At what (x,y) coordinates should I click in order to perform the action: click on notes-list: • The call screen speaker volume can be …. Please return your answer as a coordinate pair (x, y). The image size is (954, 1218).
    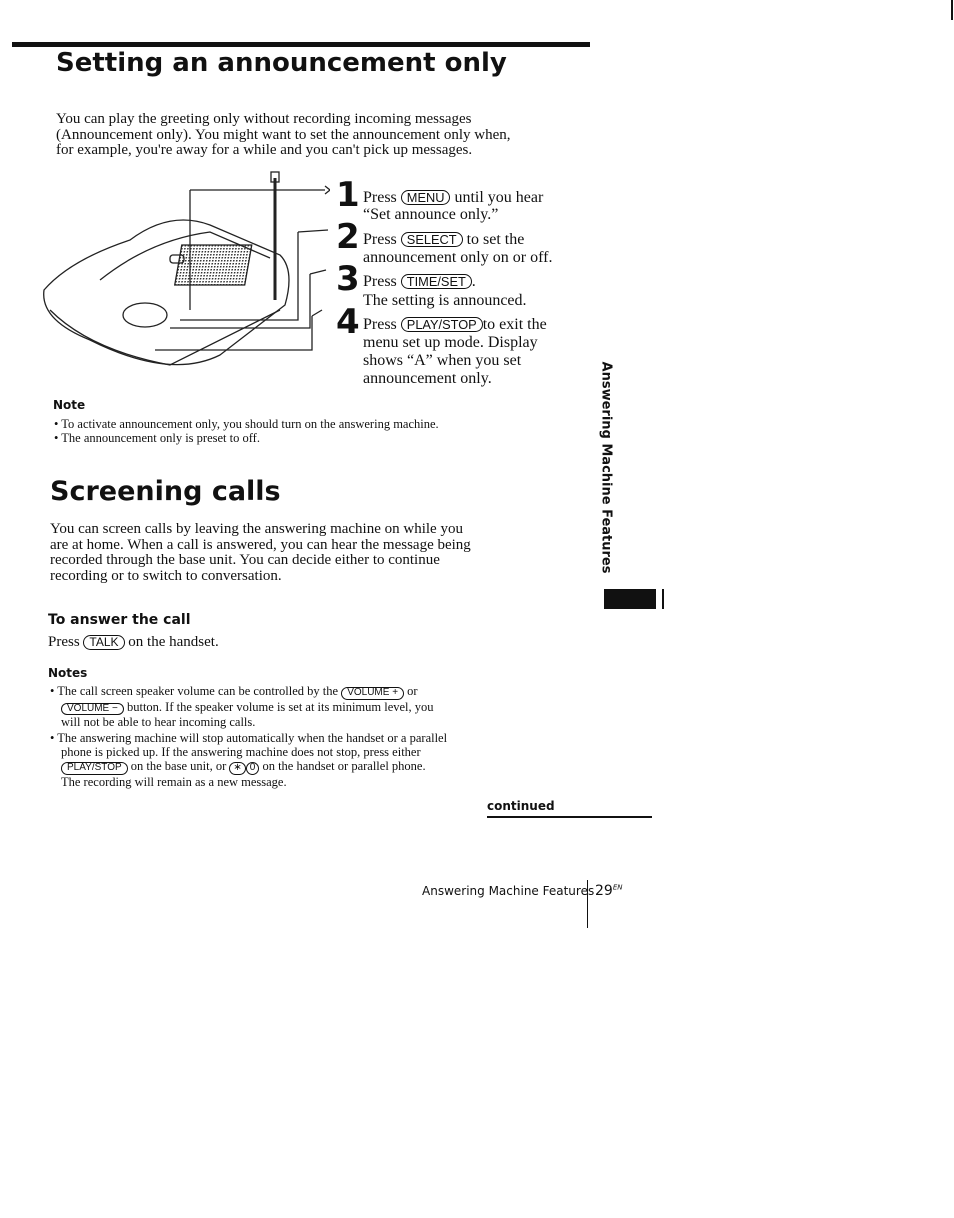
    Looking at the image, I should click on (248, 736).